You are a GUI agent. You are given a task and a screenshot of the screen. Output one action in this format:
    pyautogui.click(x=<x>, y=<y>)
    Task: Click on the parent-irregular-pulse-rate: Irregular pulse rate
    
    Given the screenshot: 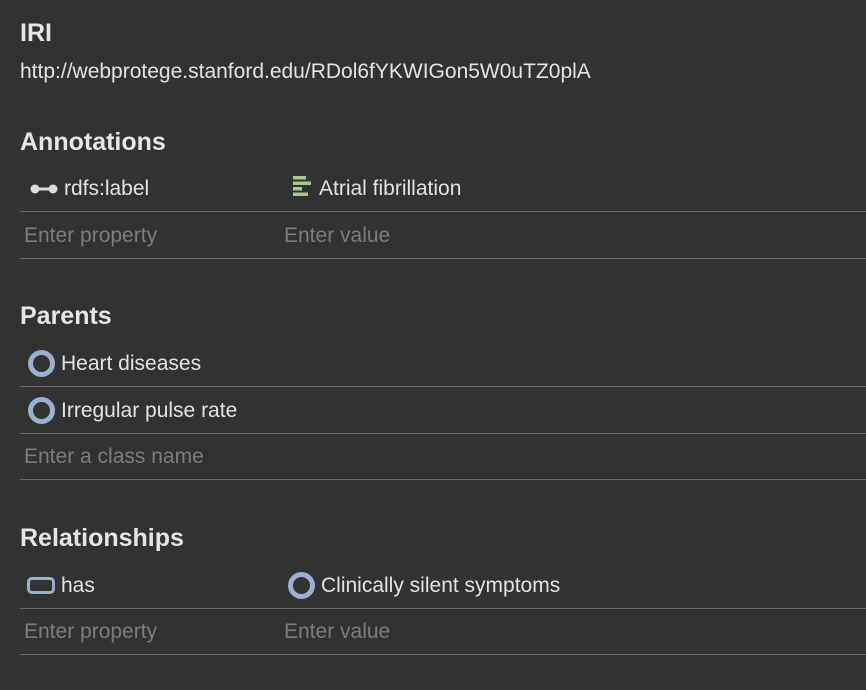 What is the action you would take?
    pyautogui.click(x=132, y=410)
    